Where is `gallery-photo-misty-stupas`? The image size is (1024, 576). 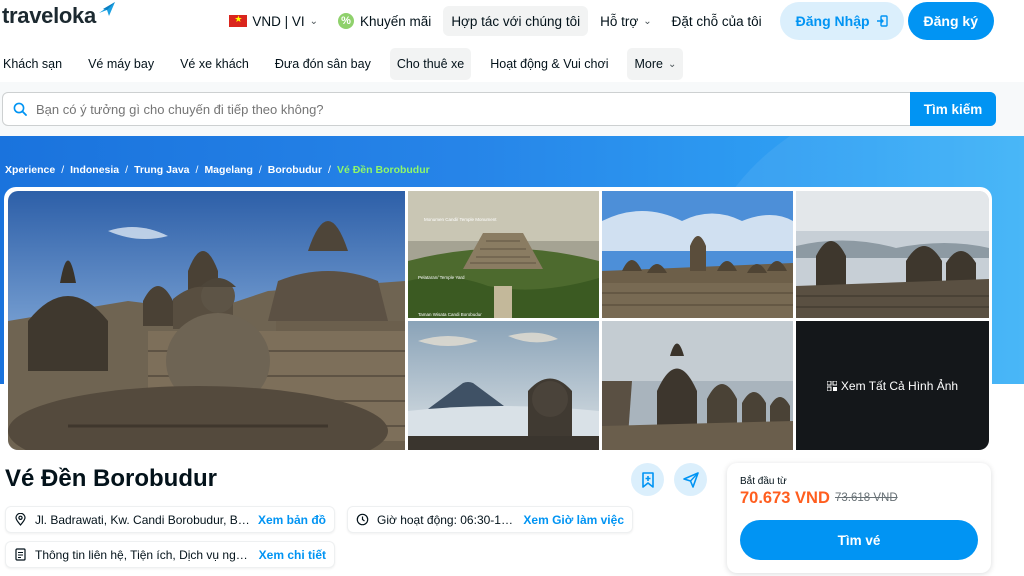
gallery-photo-misty-stupas is located at coordinates (892, 254).